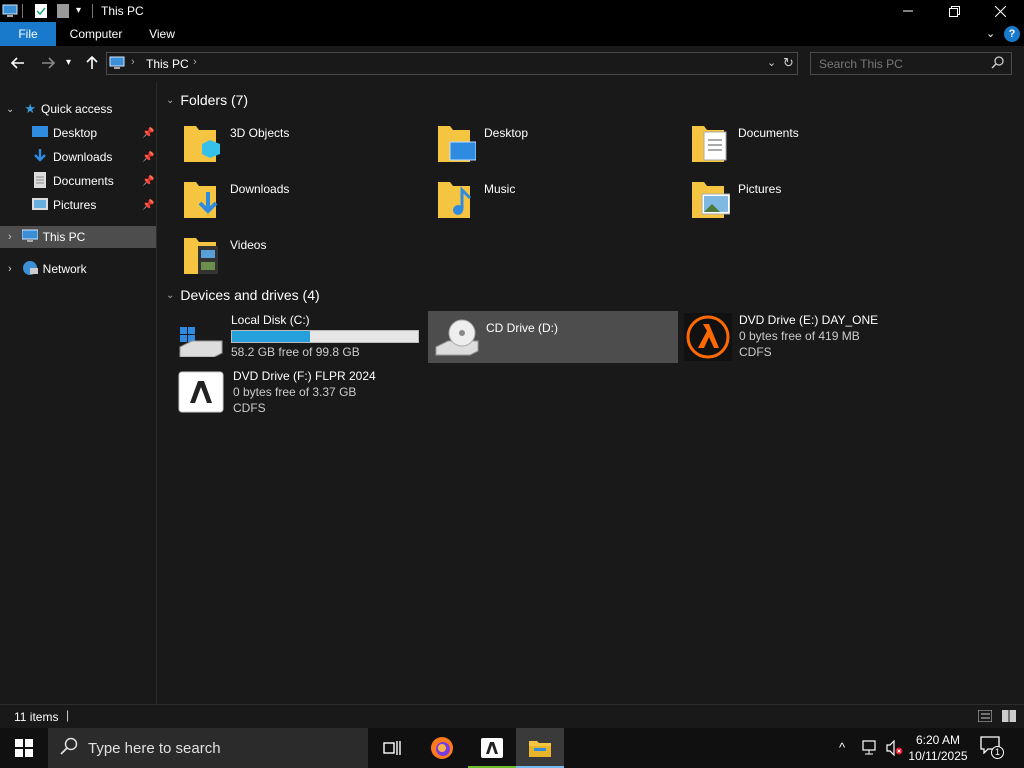  Describe the element at coordinates (325, 336) in the screenshot. I see `drive-usage-bar` at that location.